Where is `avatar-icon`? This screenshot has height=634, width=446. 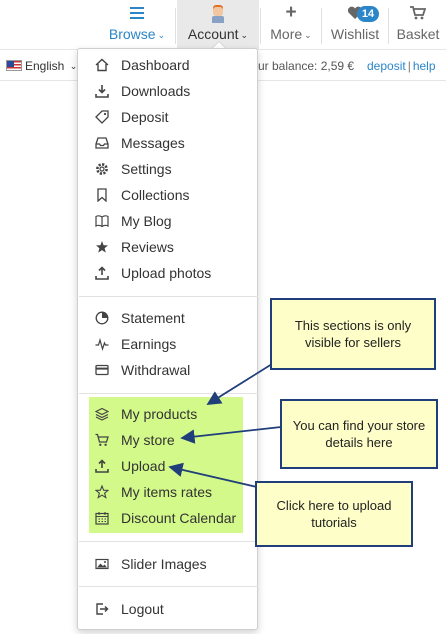 avatar-icon is located at coordinates (218, 14).